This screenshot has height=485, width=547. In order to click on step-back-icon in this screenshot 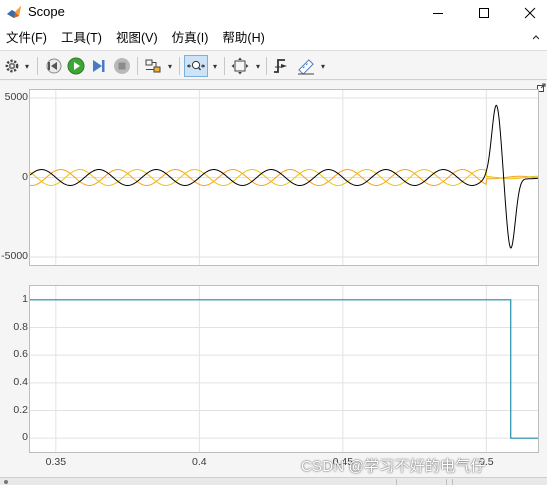, I will do `click(54, 66)`.